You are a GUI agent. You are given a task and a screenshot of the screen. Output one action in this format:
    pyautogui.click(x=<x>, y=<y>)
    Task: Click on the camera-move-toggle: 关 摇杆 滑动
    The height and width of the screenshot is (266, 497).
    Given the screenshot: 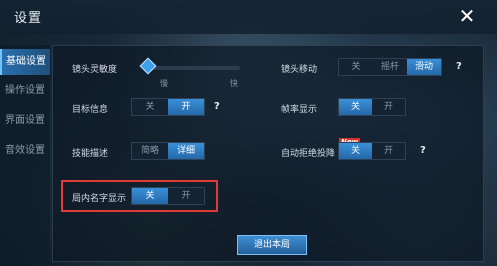 What is the action you would take?
    pyautogui.click(x=390, y=67)
    